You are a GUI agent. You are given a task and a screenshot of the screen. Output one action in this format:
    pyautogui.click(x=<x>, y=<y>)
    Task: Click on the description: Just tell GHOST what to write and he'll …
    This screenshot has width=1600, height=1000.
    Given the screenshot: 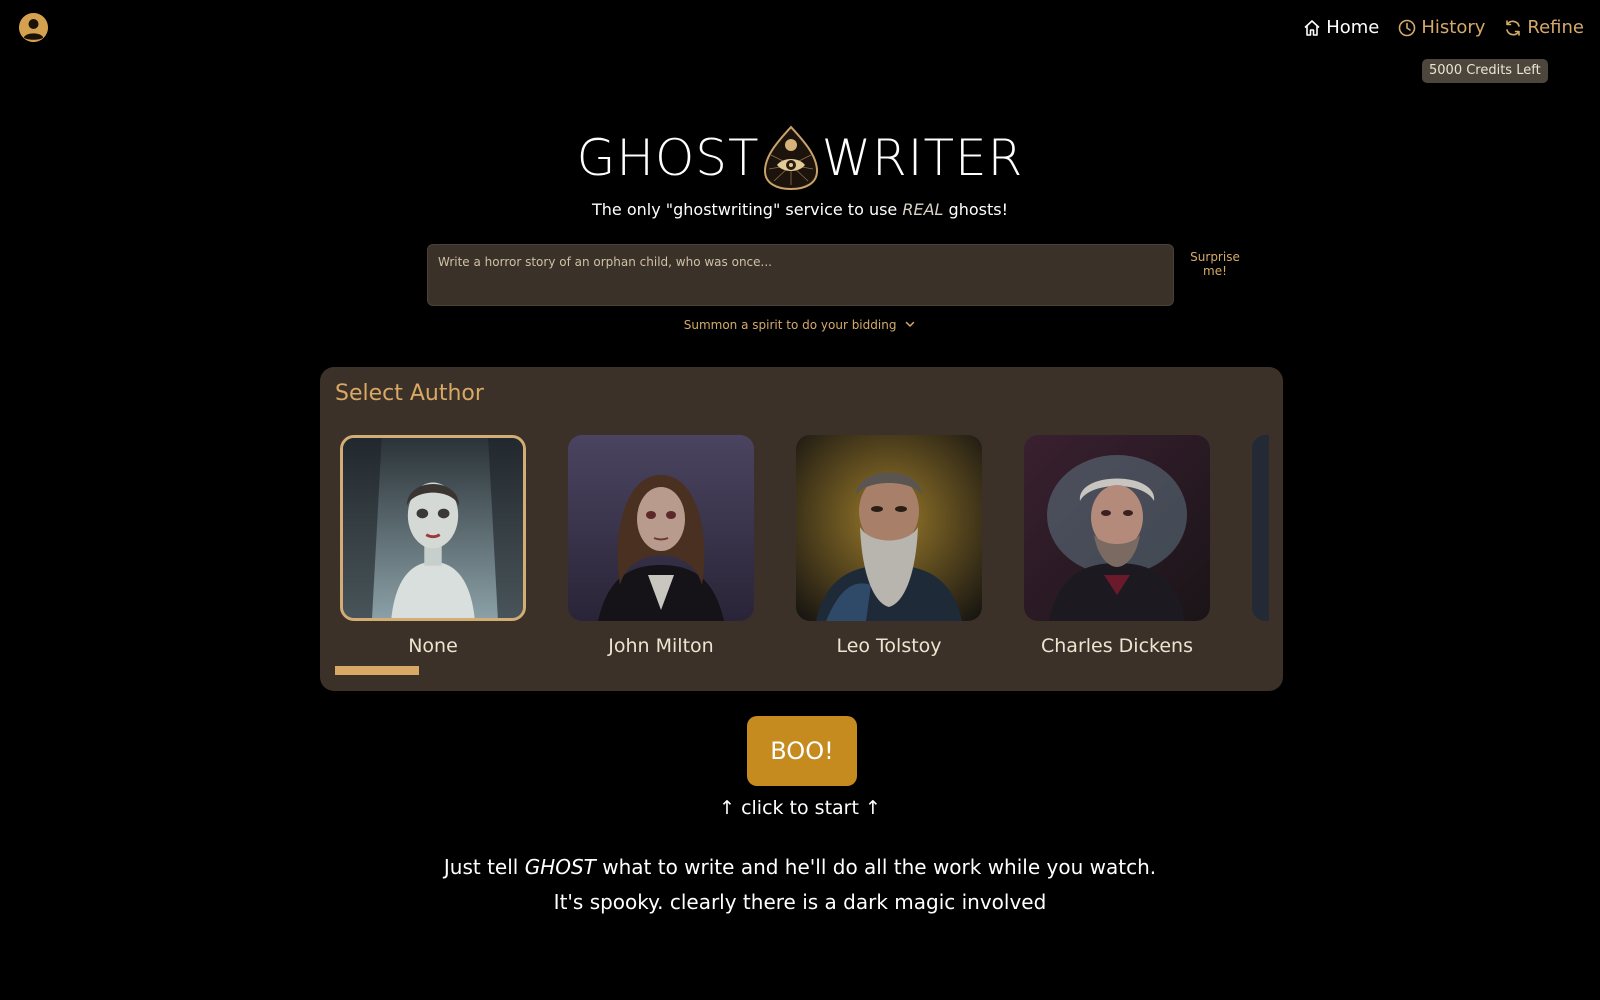 What is the action you would take?
    pyautogui.click(x=800, y=885)
    